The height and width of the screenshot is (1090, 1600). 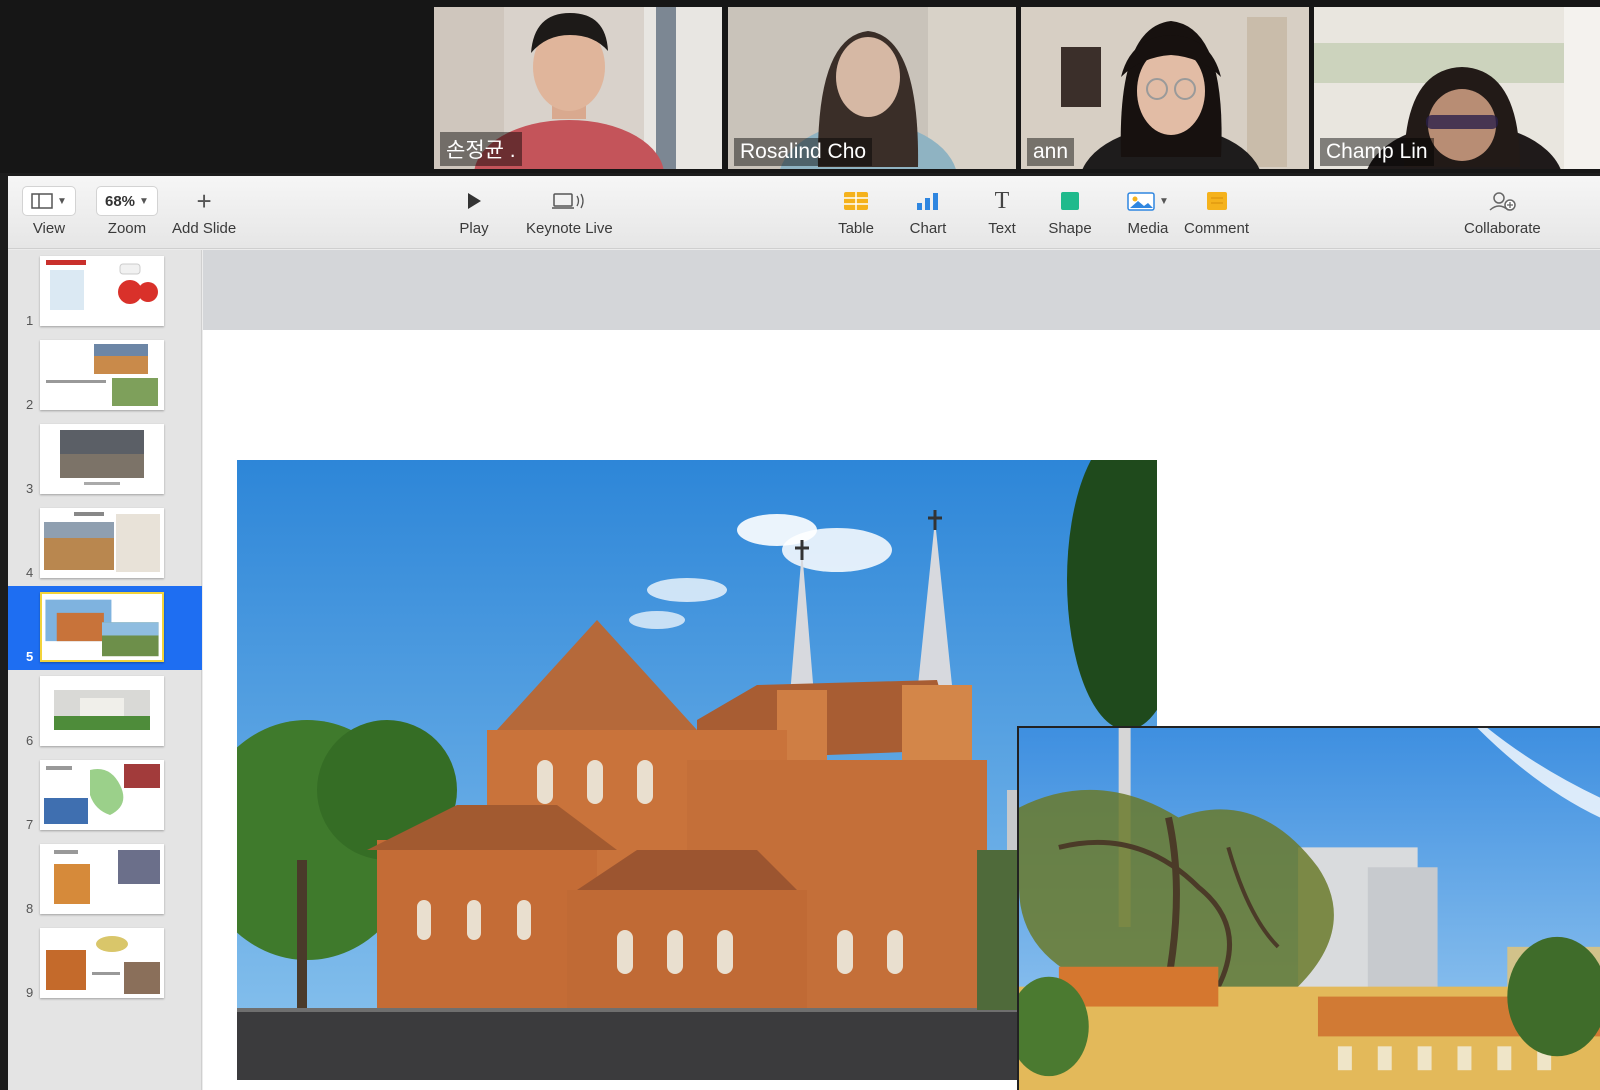 What do you see at coordinates (1141, 201) in the screenshot?
I see `media-icon` at bounding box center [1141, 201].